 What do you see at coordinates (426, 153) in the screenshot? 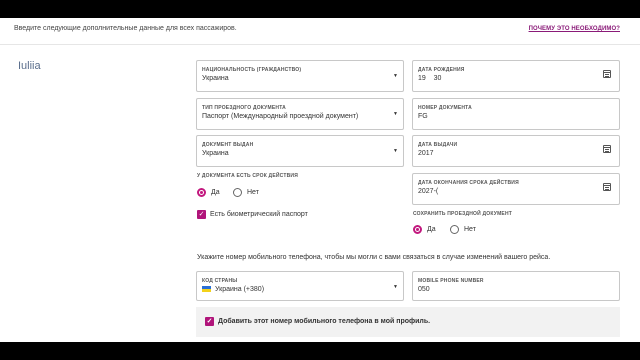
I see `issue-date-value: 2017` at bounding box center [426, 153].